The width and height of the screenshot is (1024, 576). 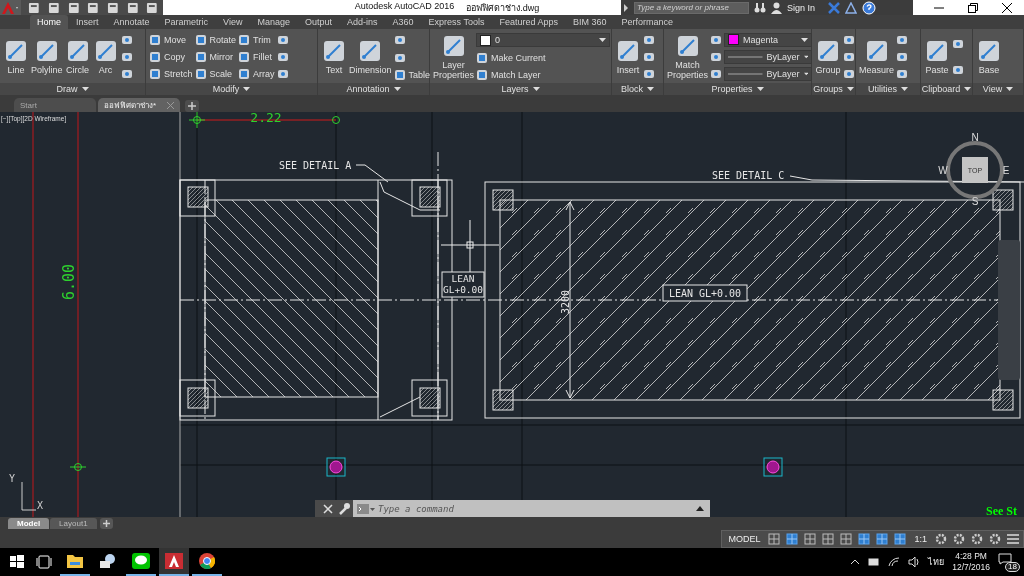 What do you see at coordinates (105, 57) in the screenshot?
I see `tool-button: Arc` at bounding box center [105, 57].